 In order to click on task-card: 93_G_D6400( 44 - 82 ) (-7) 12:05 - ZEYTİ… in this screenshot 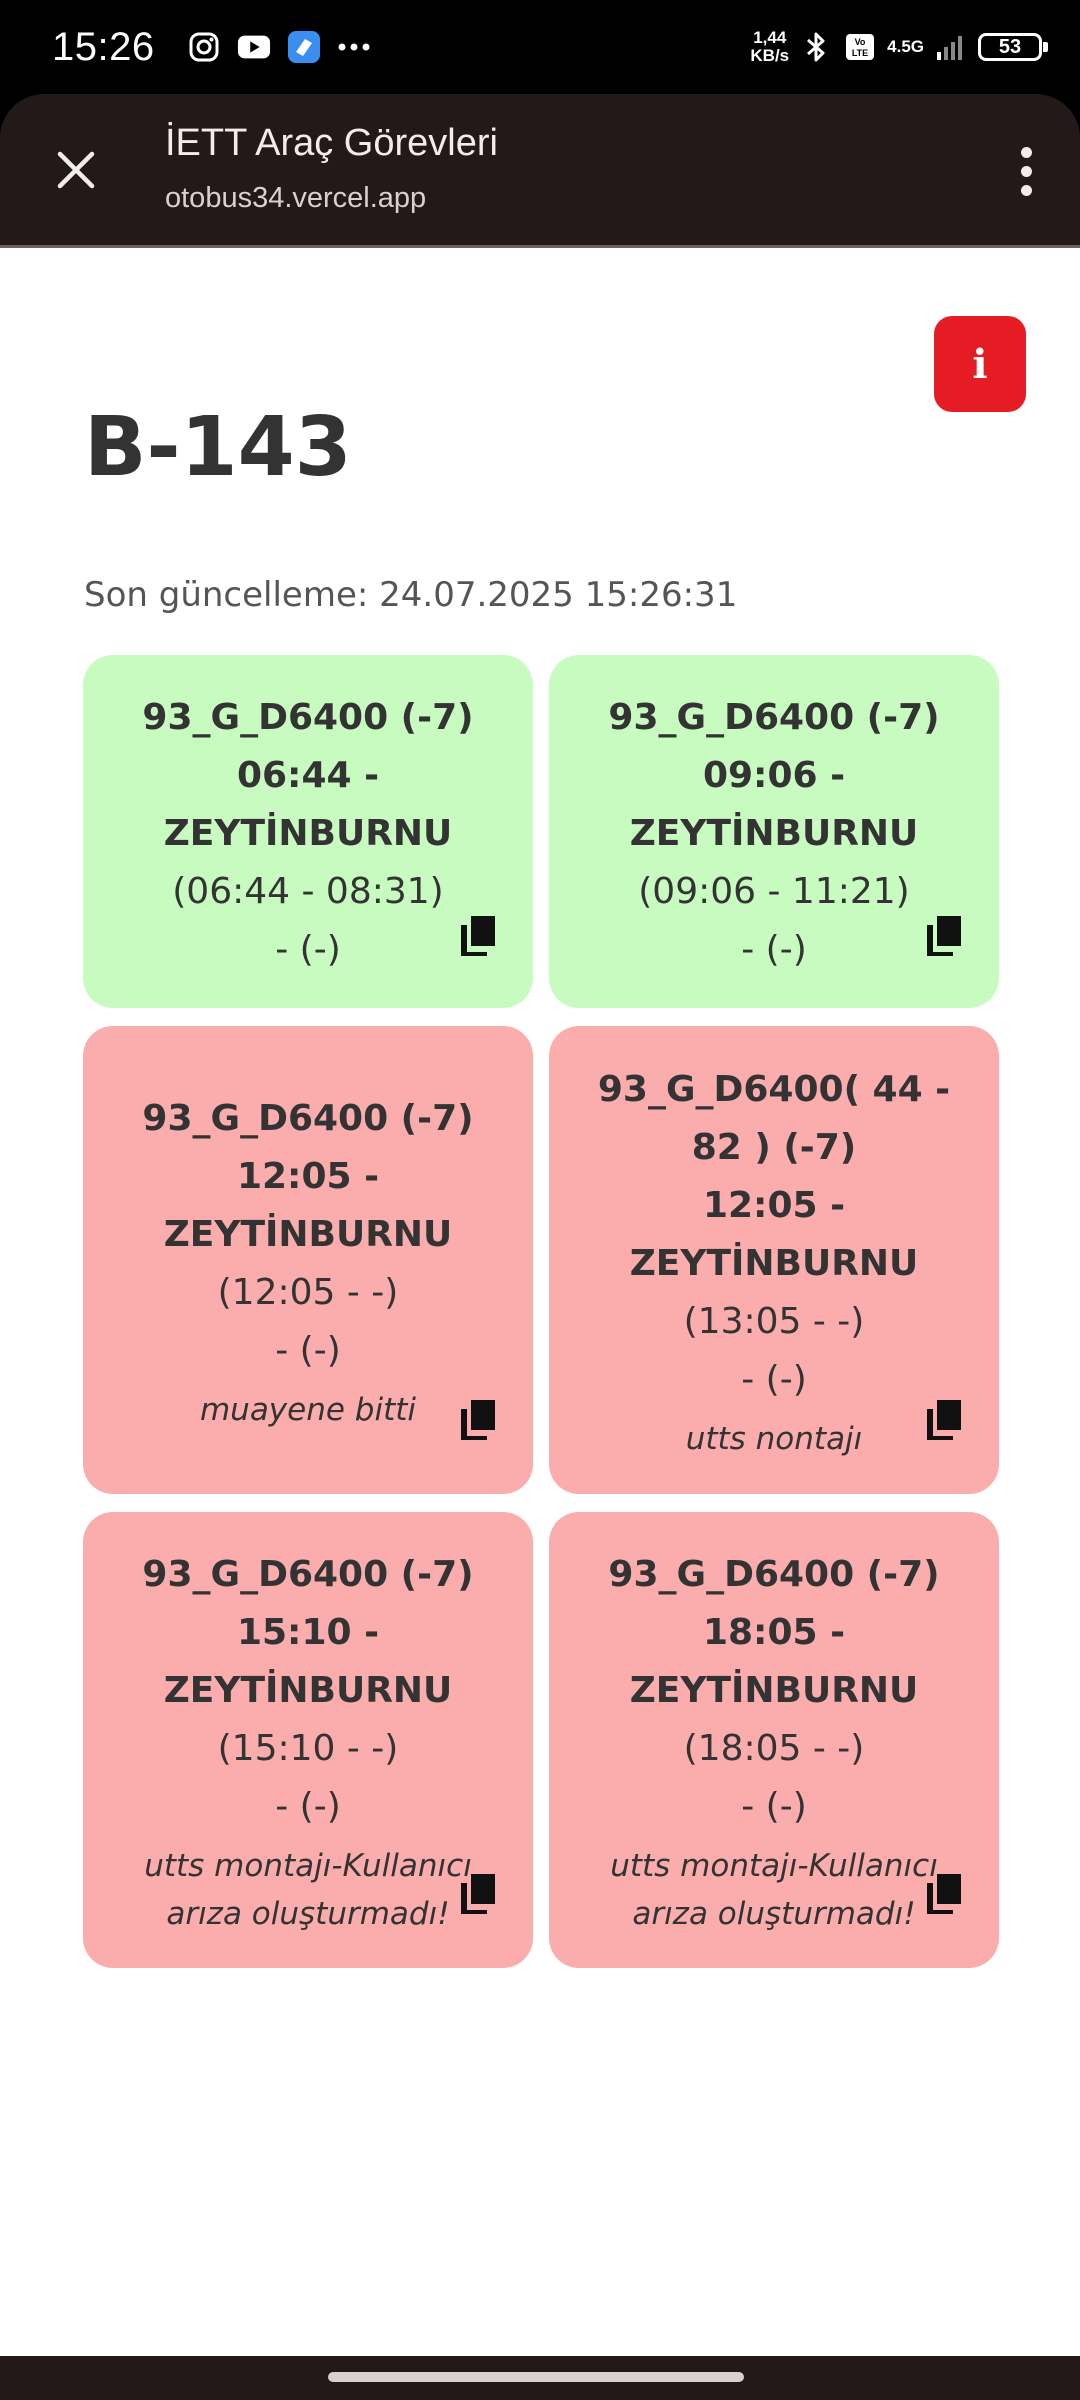, I will do `click(774, 1260)`.